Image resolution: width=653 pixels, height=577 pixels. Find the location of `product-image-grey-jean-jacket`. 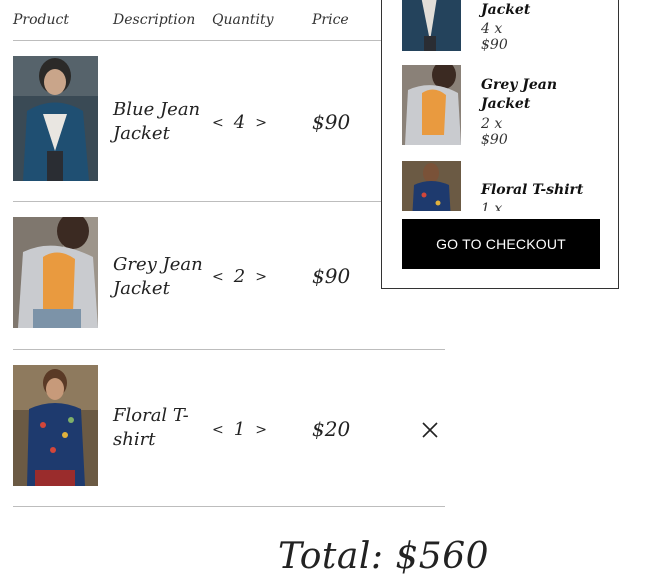

product-image-grey-jean-jacket is located at coordinates (55, 272).